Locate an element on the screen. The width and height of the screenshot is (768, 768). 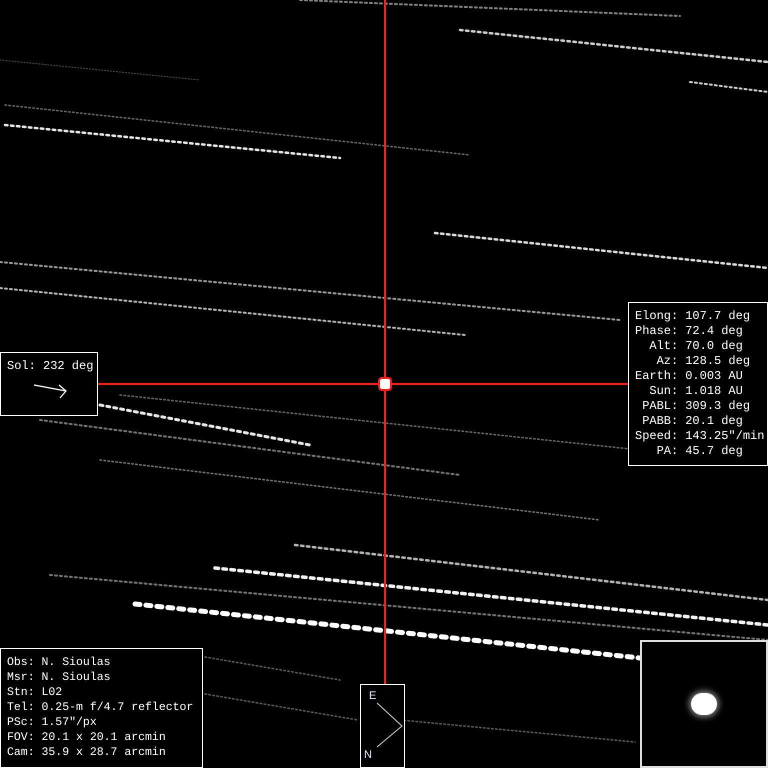
field-value: 1.018 AU is located at coordinates (714, 391).